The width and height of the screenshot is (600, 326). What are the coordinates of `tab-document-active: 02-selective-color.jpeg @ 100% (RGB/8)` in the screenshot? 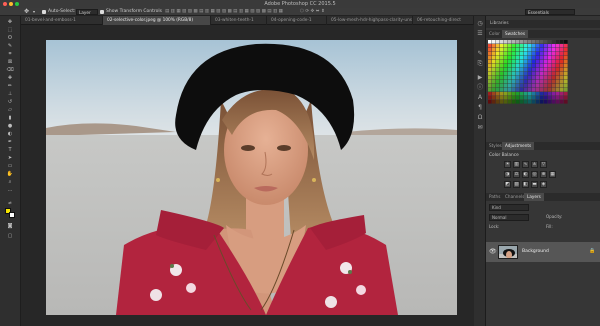 It's located at (157, 20).